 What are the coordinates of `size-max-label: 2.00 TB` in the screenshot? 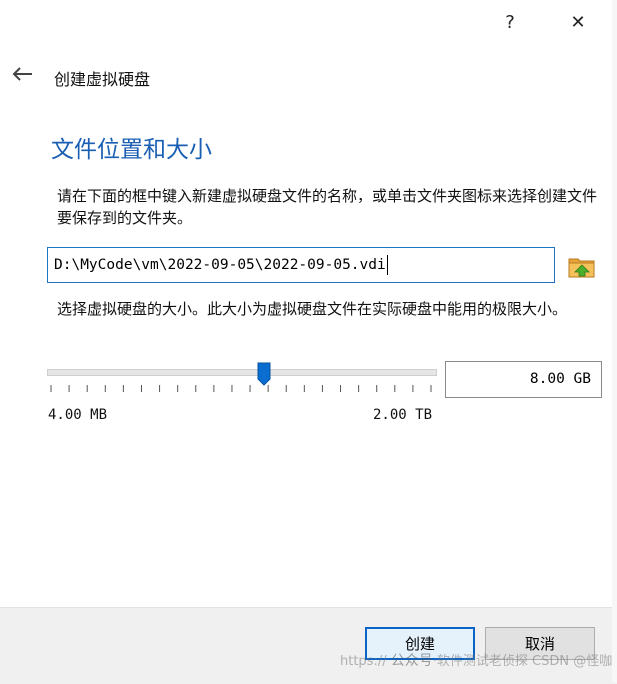 It's located at (403, 415).